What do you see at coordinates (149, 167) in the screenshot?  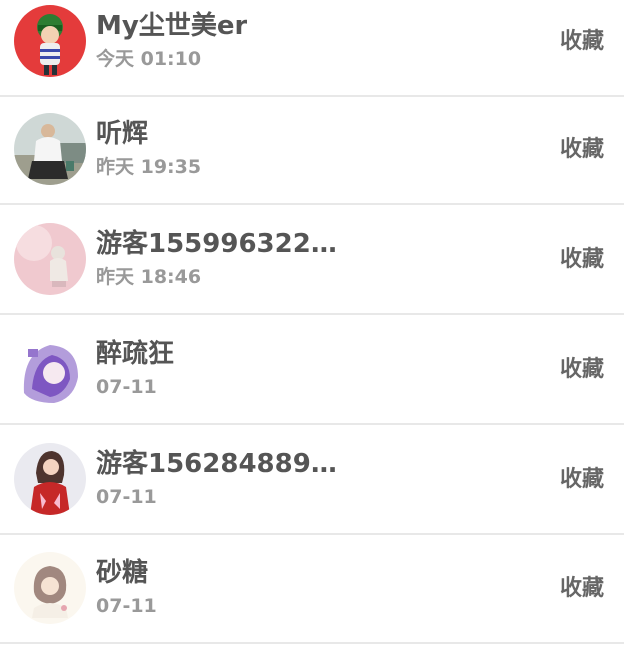 I see `timestamp: 昨天 19:35` at bounding box center [149, 167].